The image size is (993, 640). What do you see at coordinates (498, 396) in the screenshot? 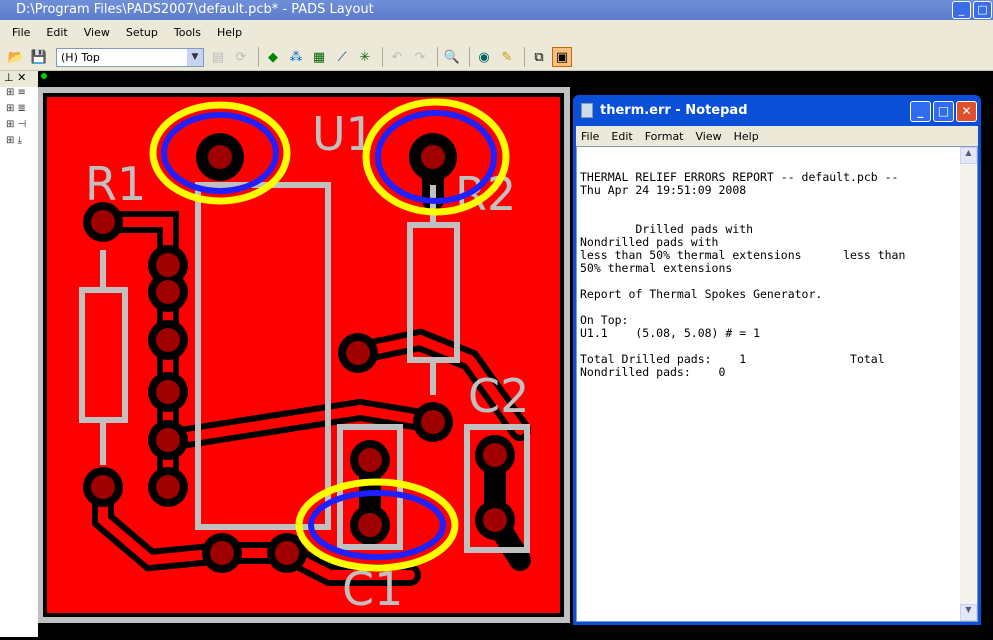
I see `label-c2: C2` at bounding box center [498, 396].